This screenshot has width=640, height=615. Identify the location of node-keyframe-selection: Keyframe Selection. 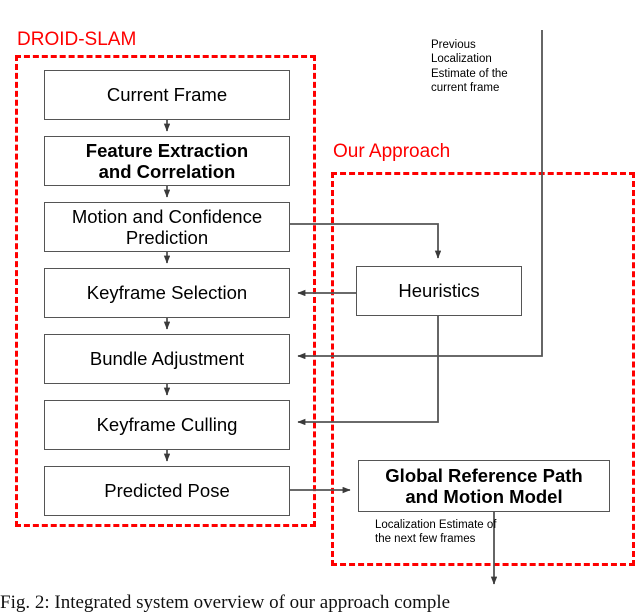
(167, 293).